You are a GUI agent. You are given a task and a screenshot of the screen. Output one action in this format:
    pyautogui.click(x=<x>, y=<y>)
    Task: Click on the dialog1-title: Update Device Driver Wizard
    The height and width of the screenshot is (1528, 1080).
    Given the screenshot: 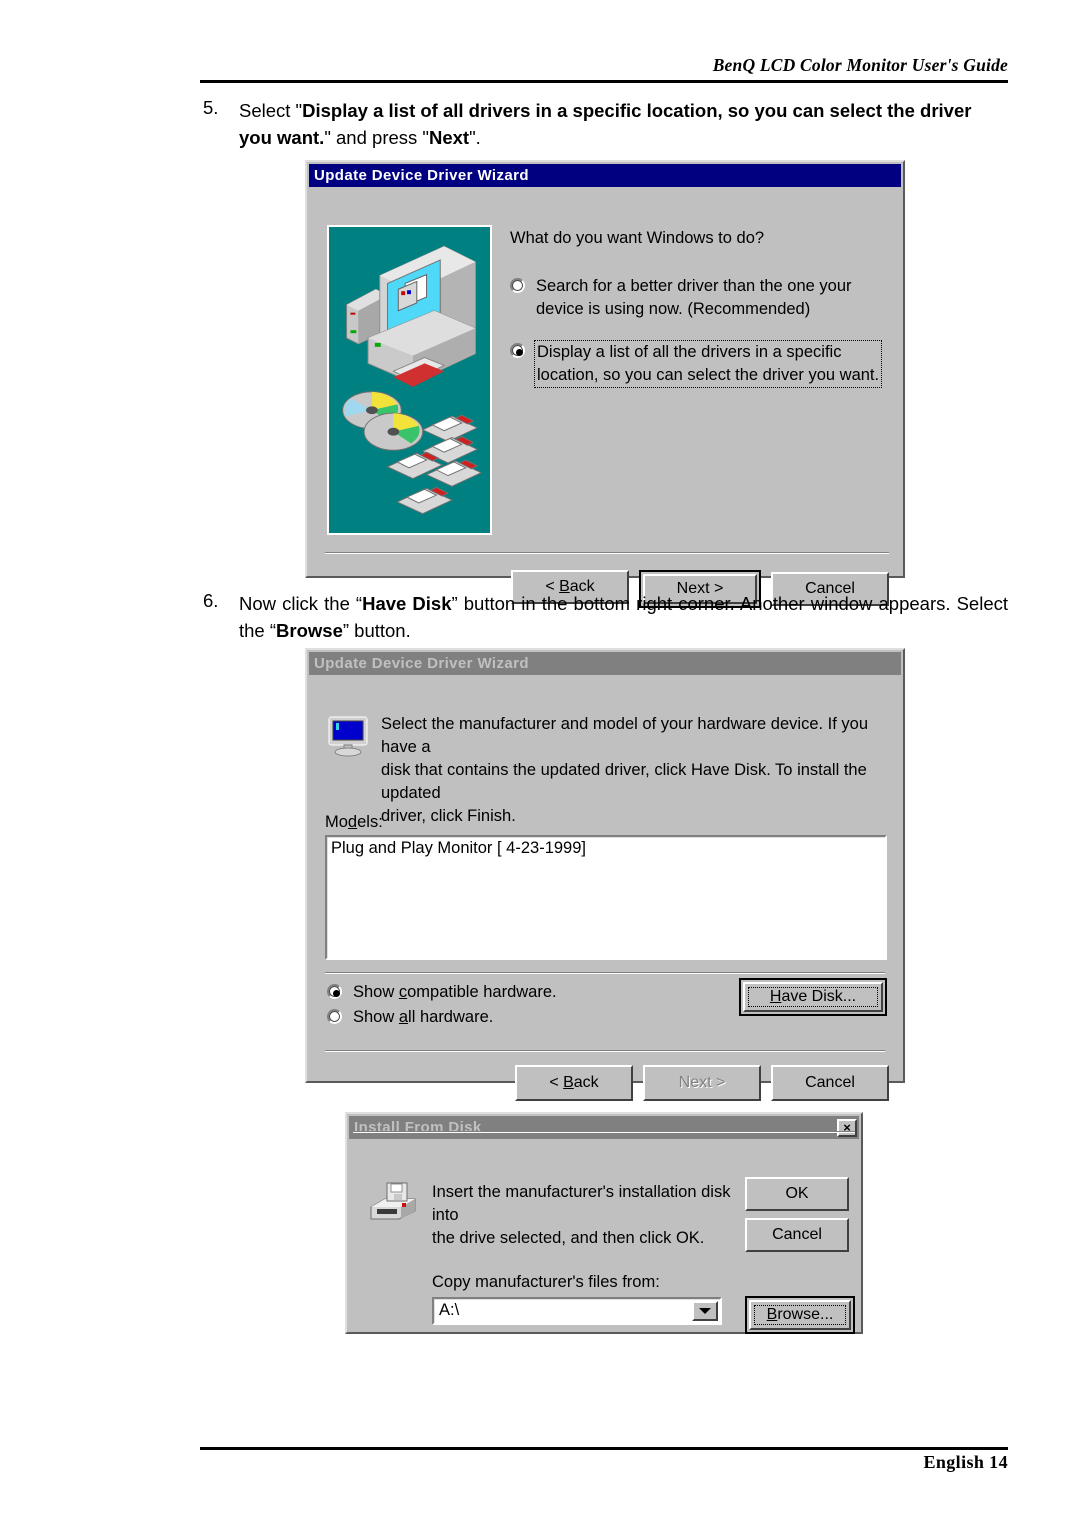 What is the action you would take?
    pyautogui.click(x=421, y=175)
    